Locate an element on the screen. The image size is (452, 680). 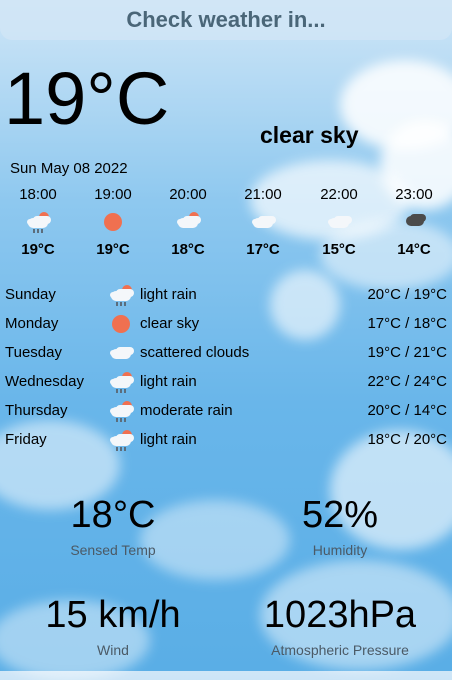
daily-row: Thursday moderate rain 20°C / 14°C is located at coordinates (226, 412).